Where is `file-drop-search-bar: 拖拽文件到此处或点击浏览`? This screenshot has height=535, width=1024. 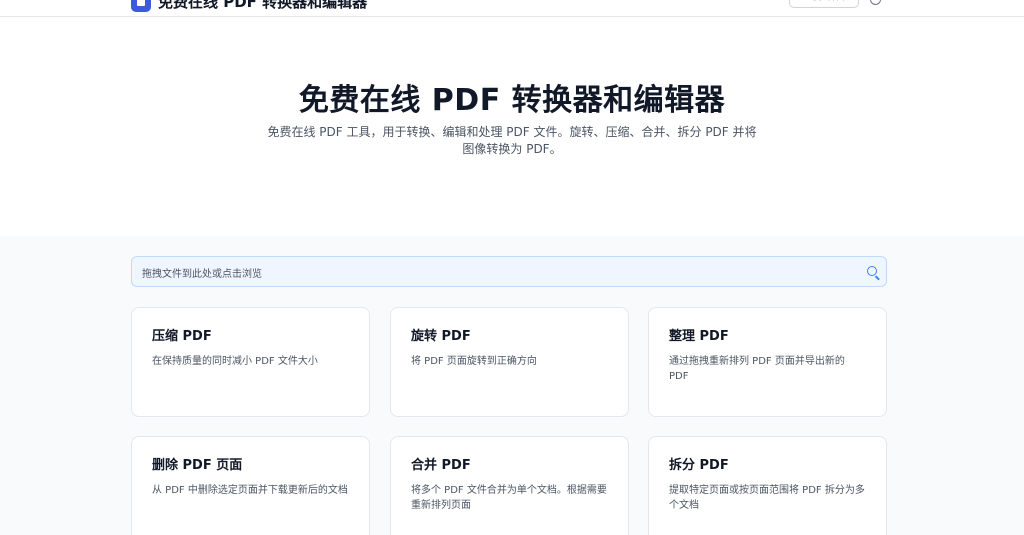 file-drop-search-bar: 拖拽文件到此处或点击浏览 is located at coordinates (509, 271).